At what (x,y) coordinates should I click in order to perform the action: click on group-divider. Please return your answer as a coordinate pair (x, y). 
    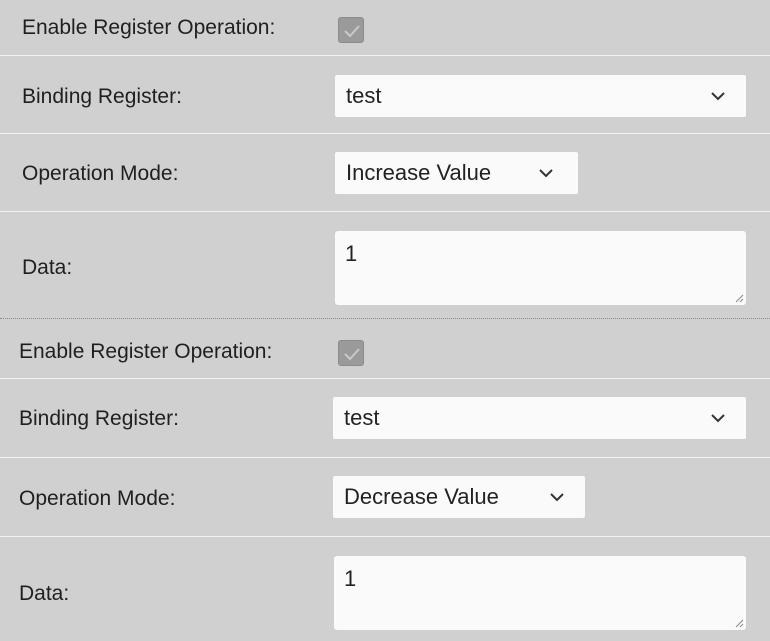
    Looking at the image, I should click on (385, 318).